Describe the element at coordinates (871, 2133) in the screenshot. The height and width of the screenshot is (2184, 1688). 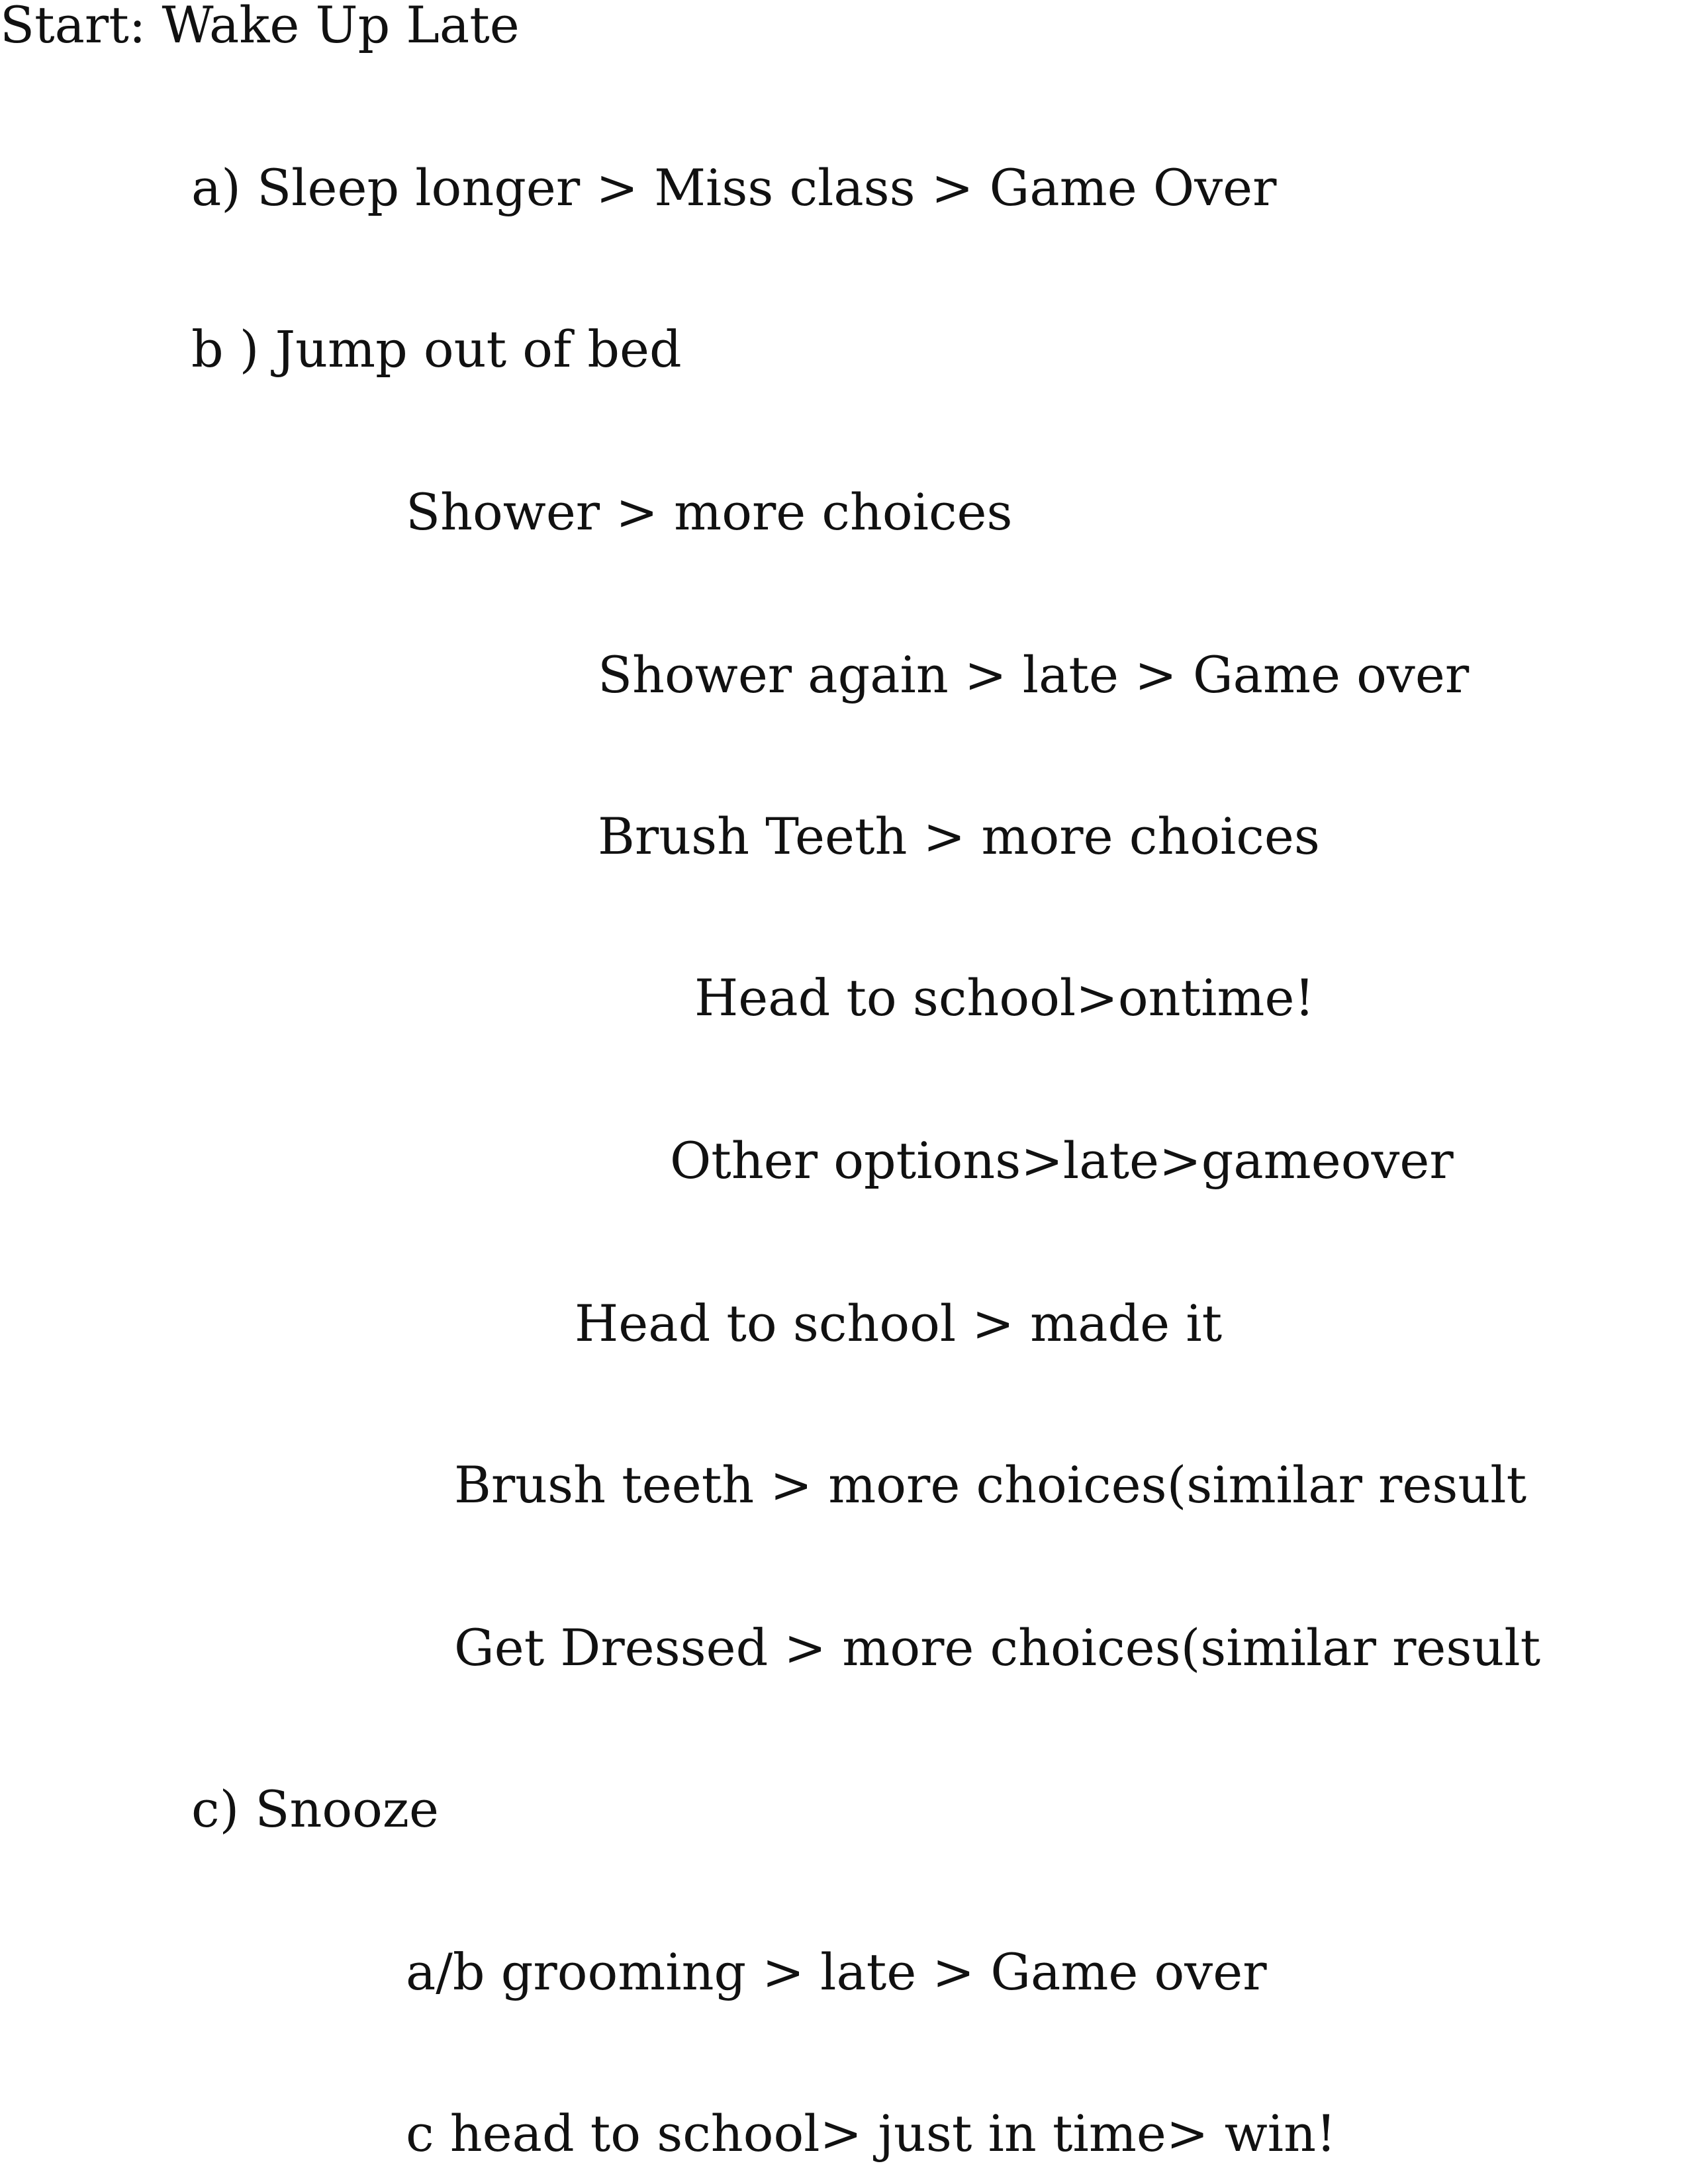
I see `doc-line-head-to-school-win: c head to school> just in time> win!` at that location.